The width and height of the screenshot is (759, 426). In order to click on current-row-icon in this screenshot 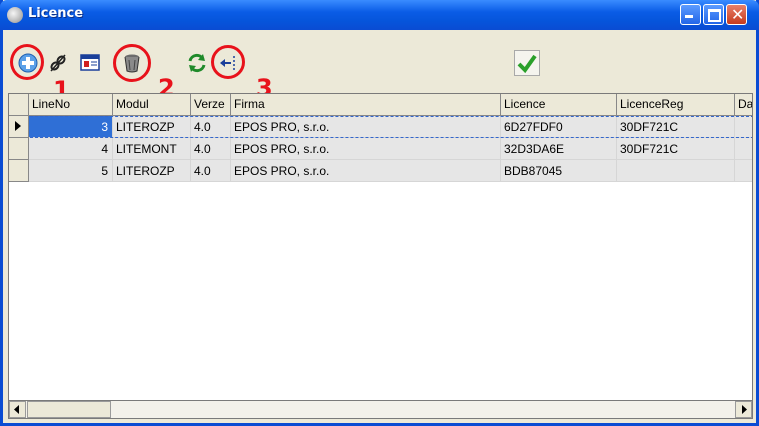, I will do `click(18, 126)`.